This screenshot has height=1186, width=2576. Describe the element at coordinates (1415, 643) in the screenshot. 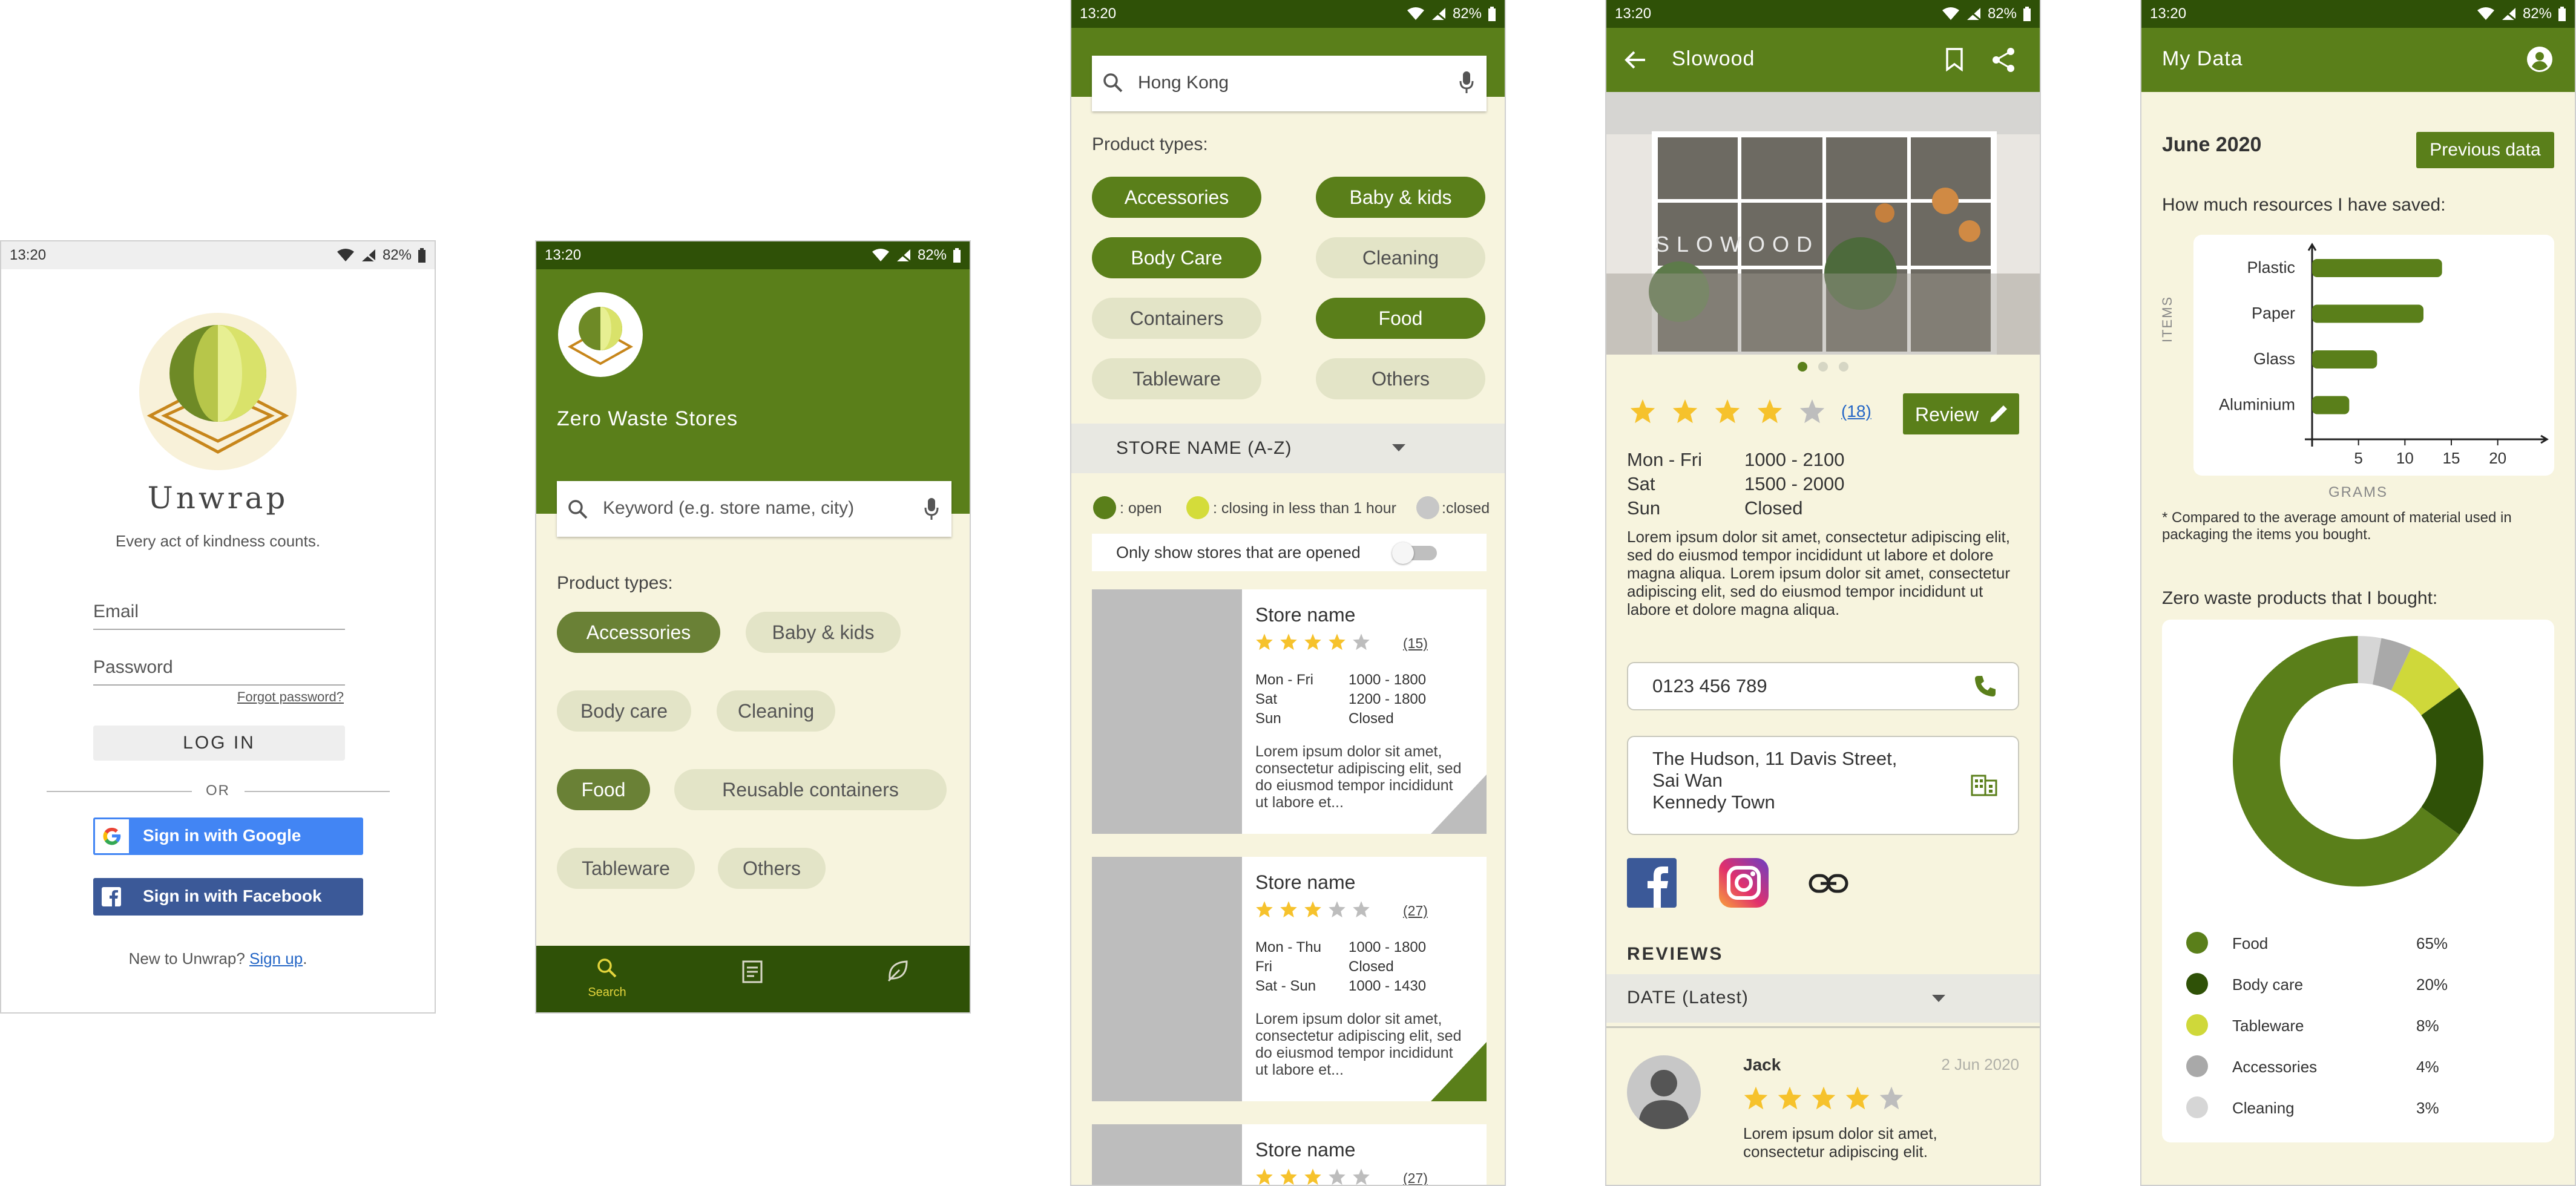

I see `store-card-review-count: (15)` at that location.